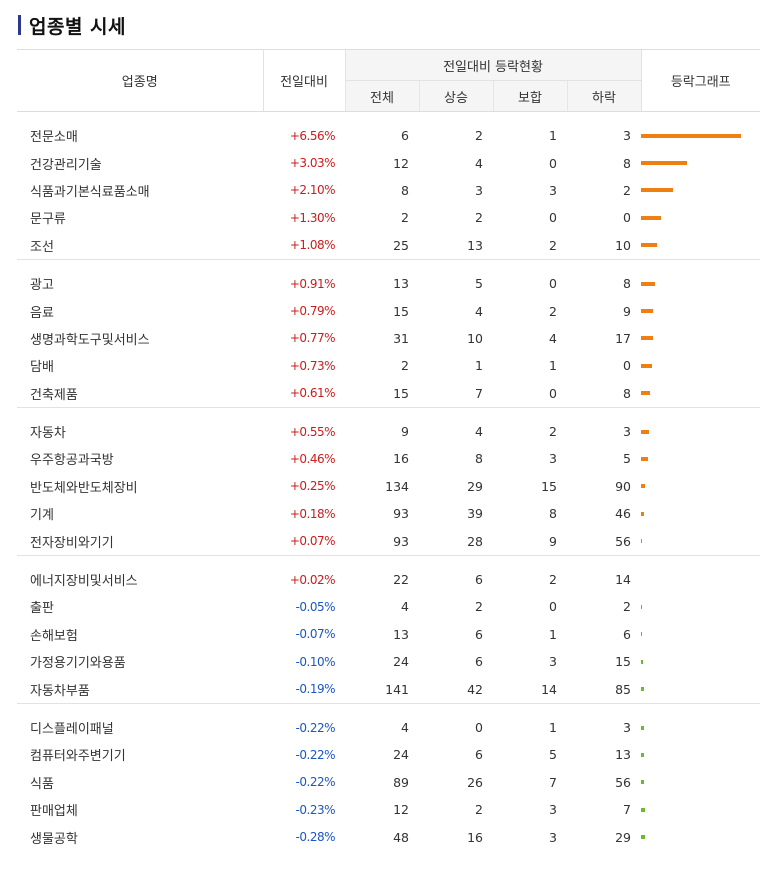  Describe the element at coordinates (401, 459) in the screenshot. I see `total-count: 16` at that location.